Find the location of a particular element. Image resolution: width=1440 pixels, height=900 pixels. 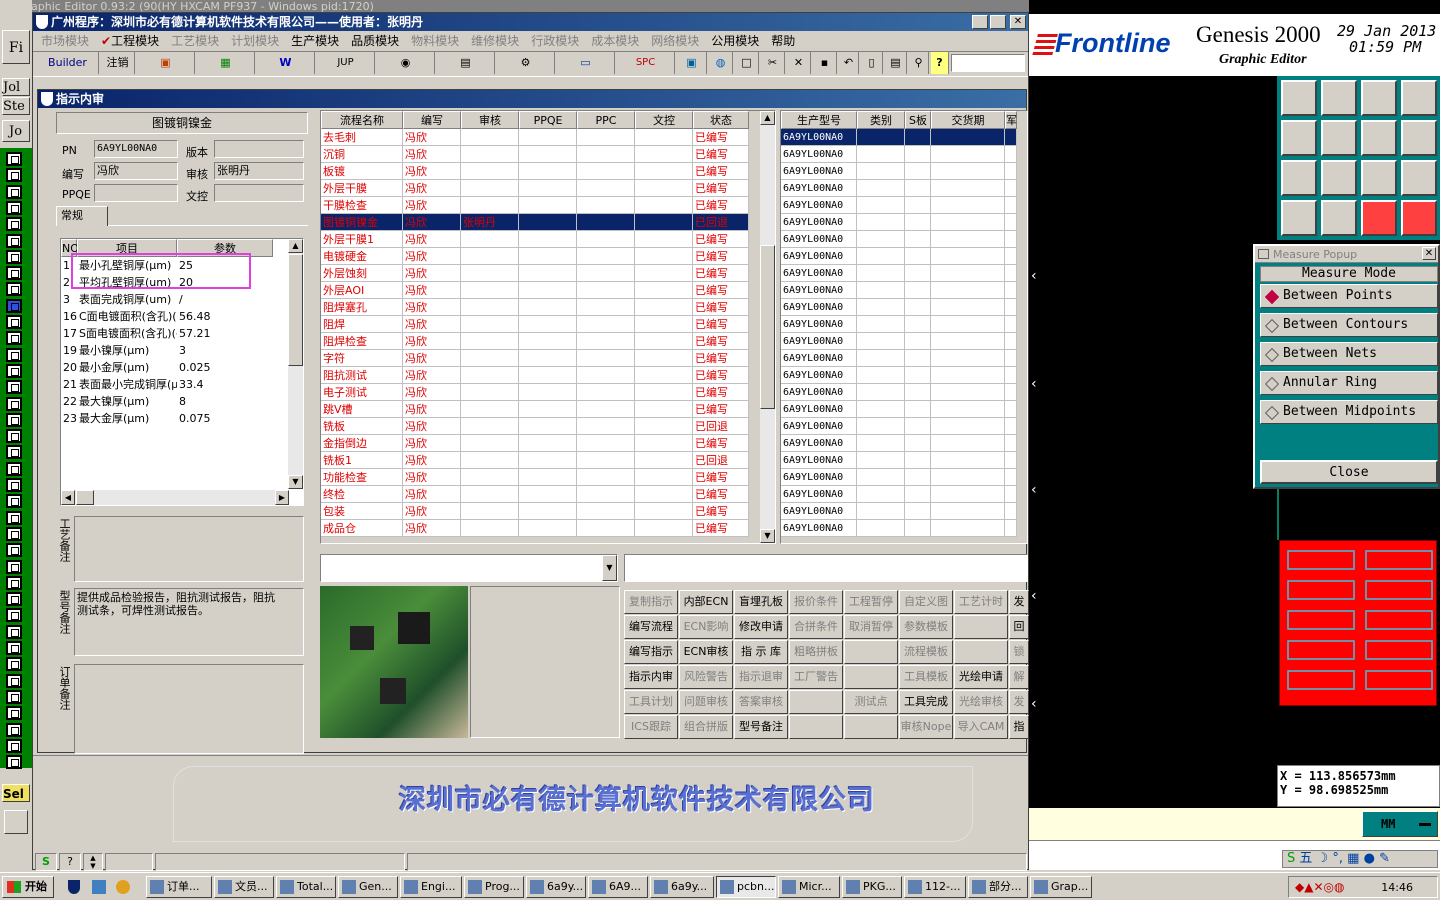

scroll-up-icon: ▲ is located at coordinates (295, 246).